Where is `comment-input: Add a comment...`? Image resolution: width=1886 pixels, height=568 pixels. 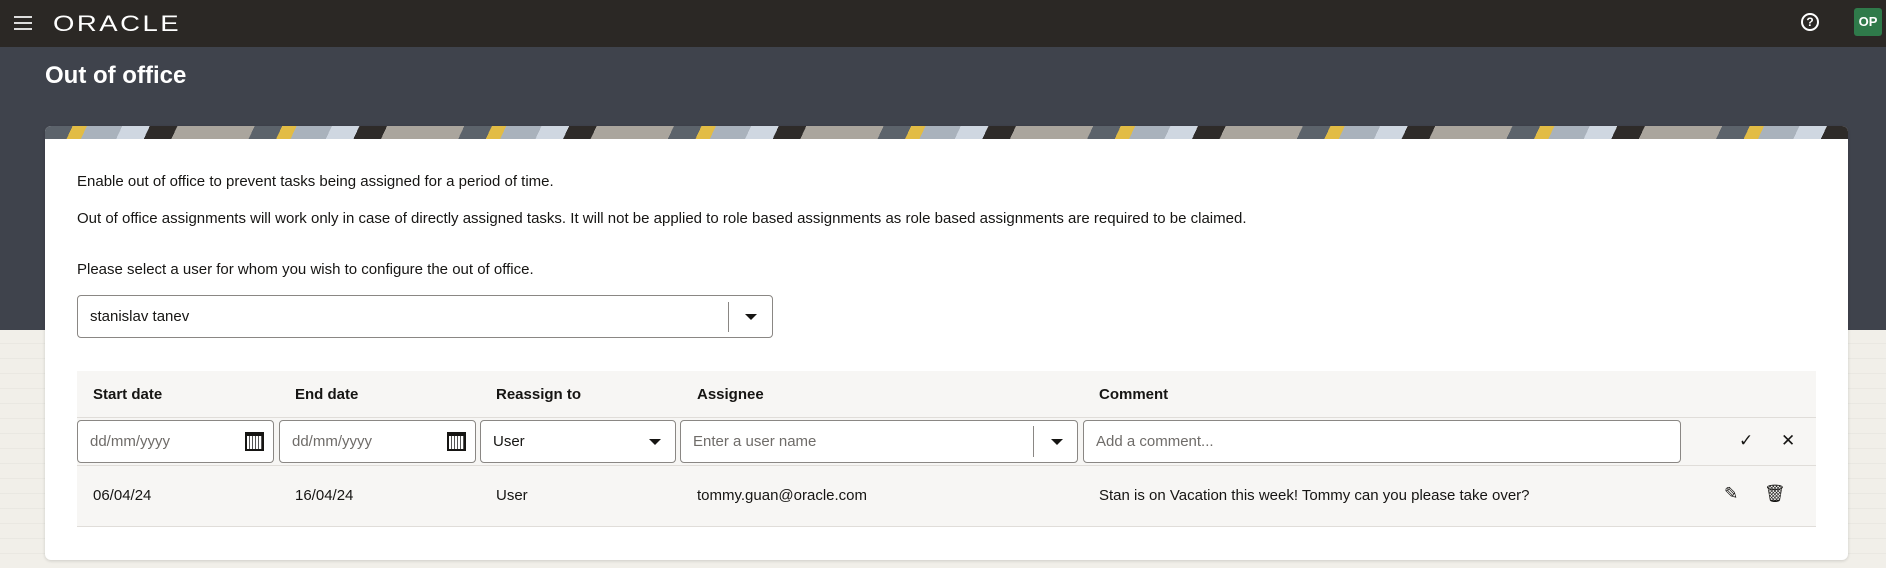 comment-input: Add a comment... is located at coordinates (1382, 441).